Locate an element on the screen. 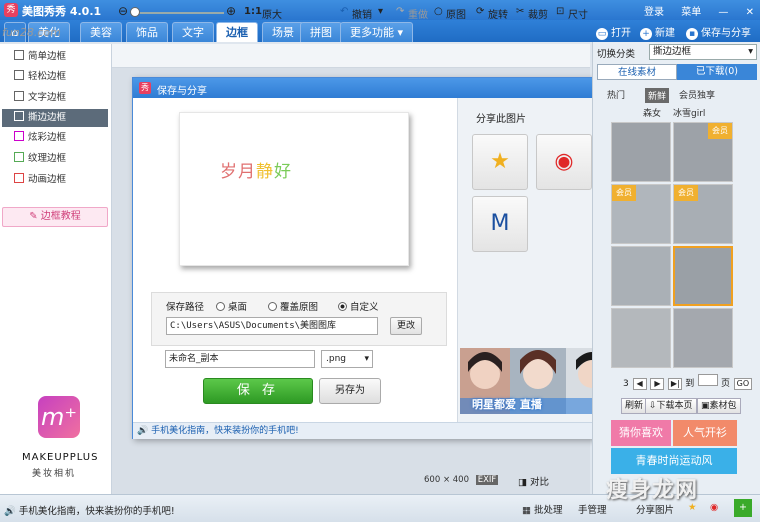 The width and height of the screenshot is (760, 522). zoom-in-icon: ⊕ is located at coordinates (231, 11).